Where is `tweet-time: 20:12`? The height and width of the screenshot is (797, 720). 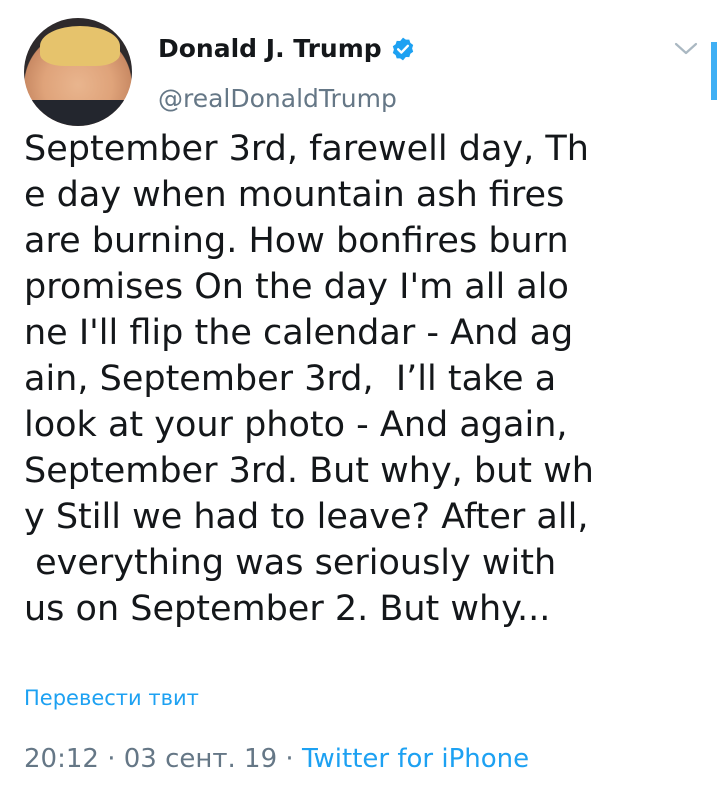
tweet-time: 20:12 is located at coordinates (61, 759).